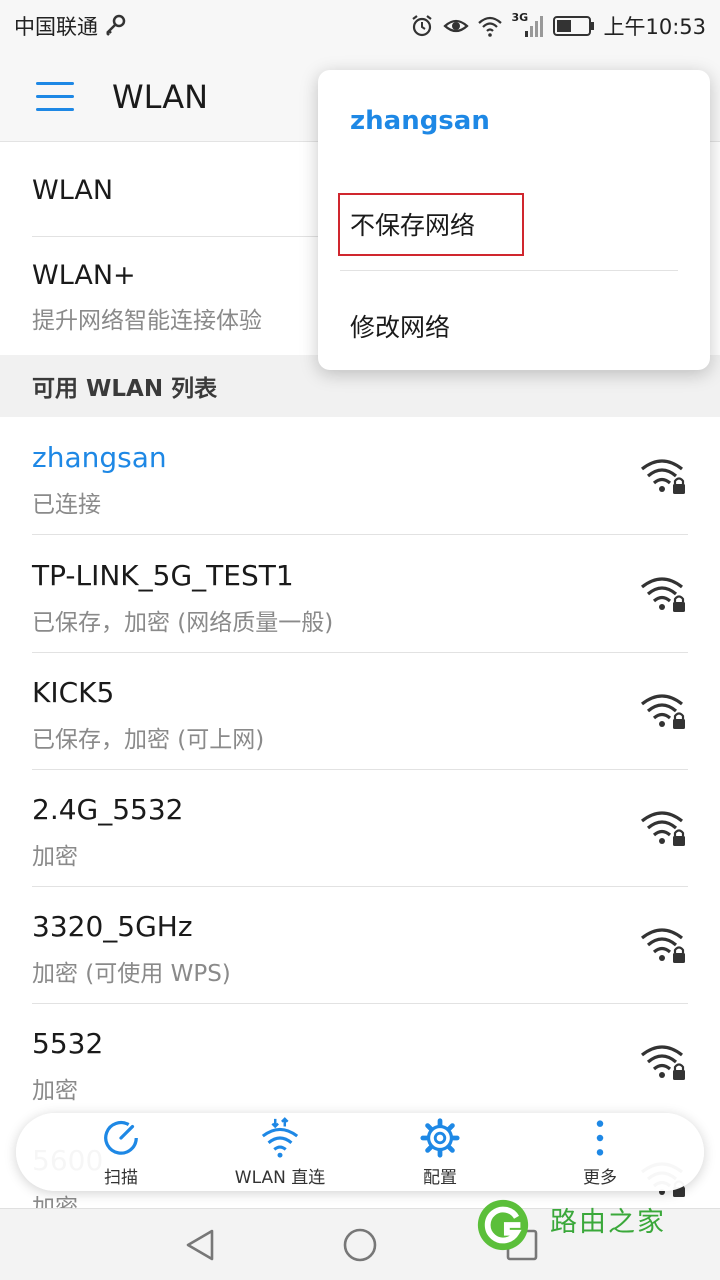  Describe the element at coordinates (112, 926) in the screenshot. I see `network-name: 3320_5GHz` at that location.